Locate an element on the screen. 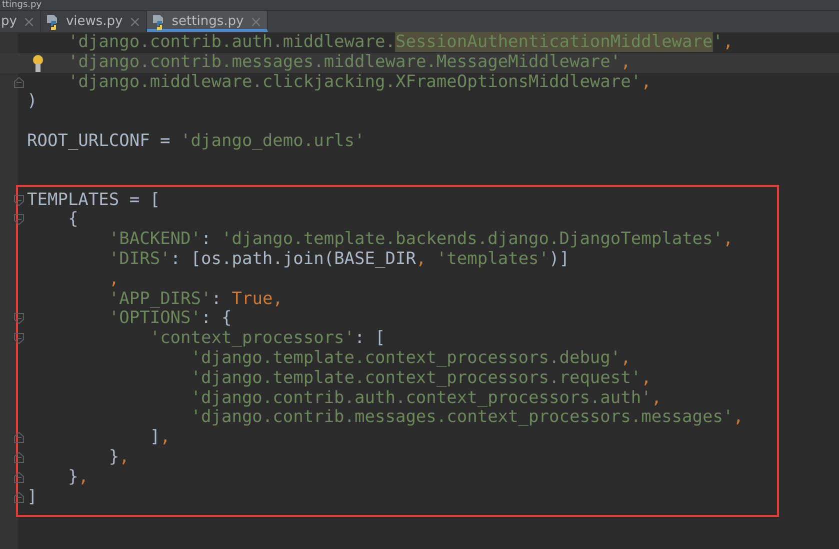  editor-tab: py is located at coordinates (20, 21).